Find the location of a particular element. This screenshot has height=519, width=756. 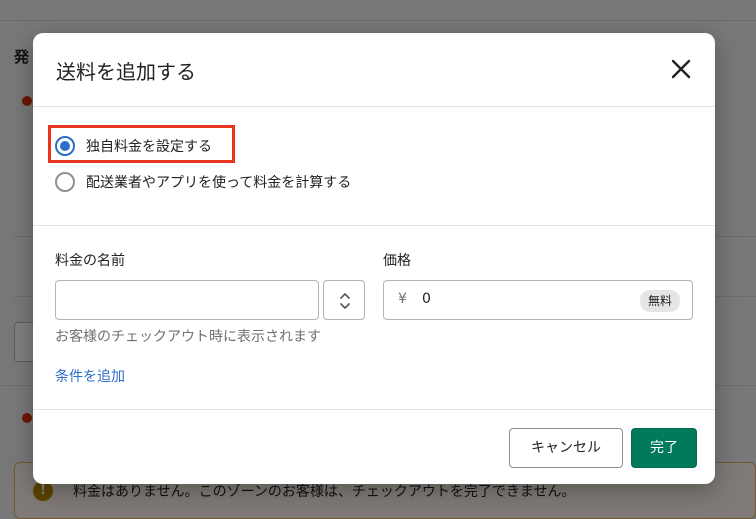

radio-custom-rate: 独自料金を設定する is located at coordinates (133, 146).